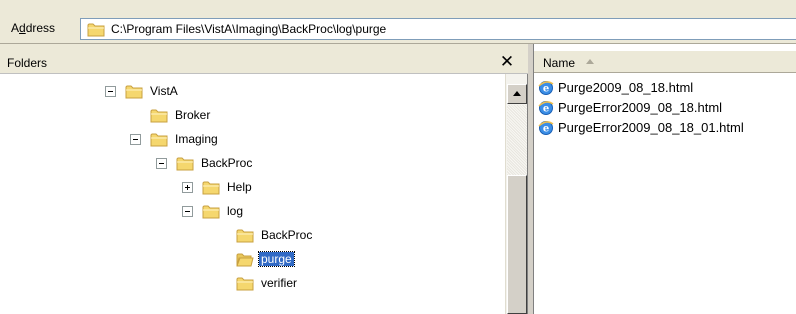  I want to click on tree-item-vista: VistA, so click(142, 91).